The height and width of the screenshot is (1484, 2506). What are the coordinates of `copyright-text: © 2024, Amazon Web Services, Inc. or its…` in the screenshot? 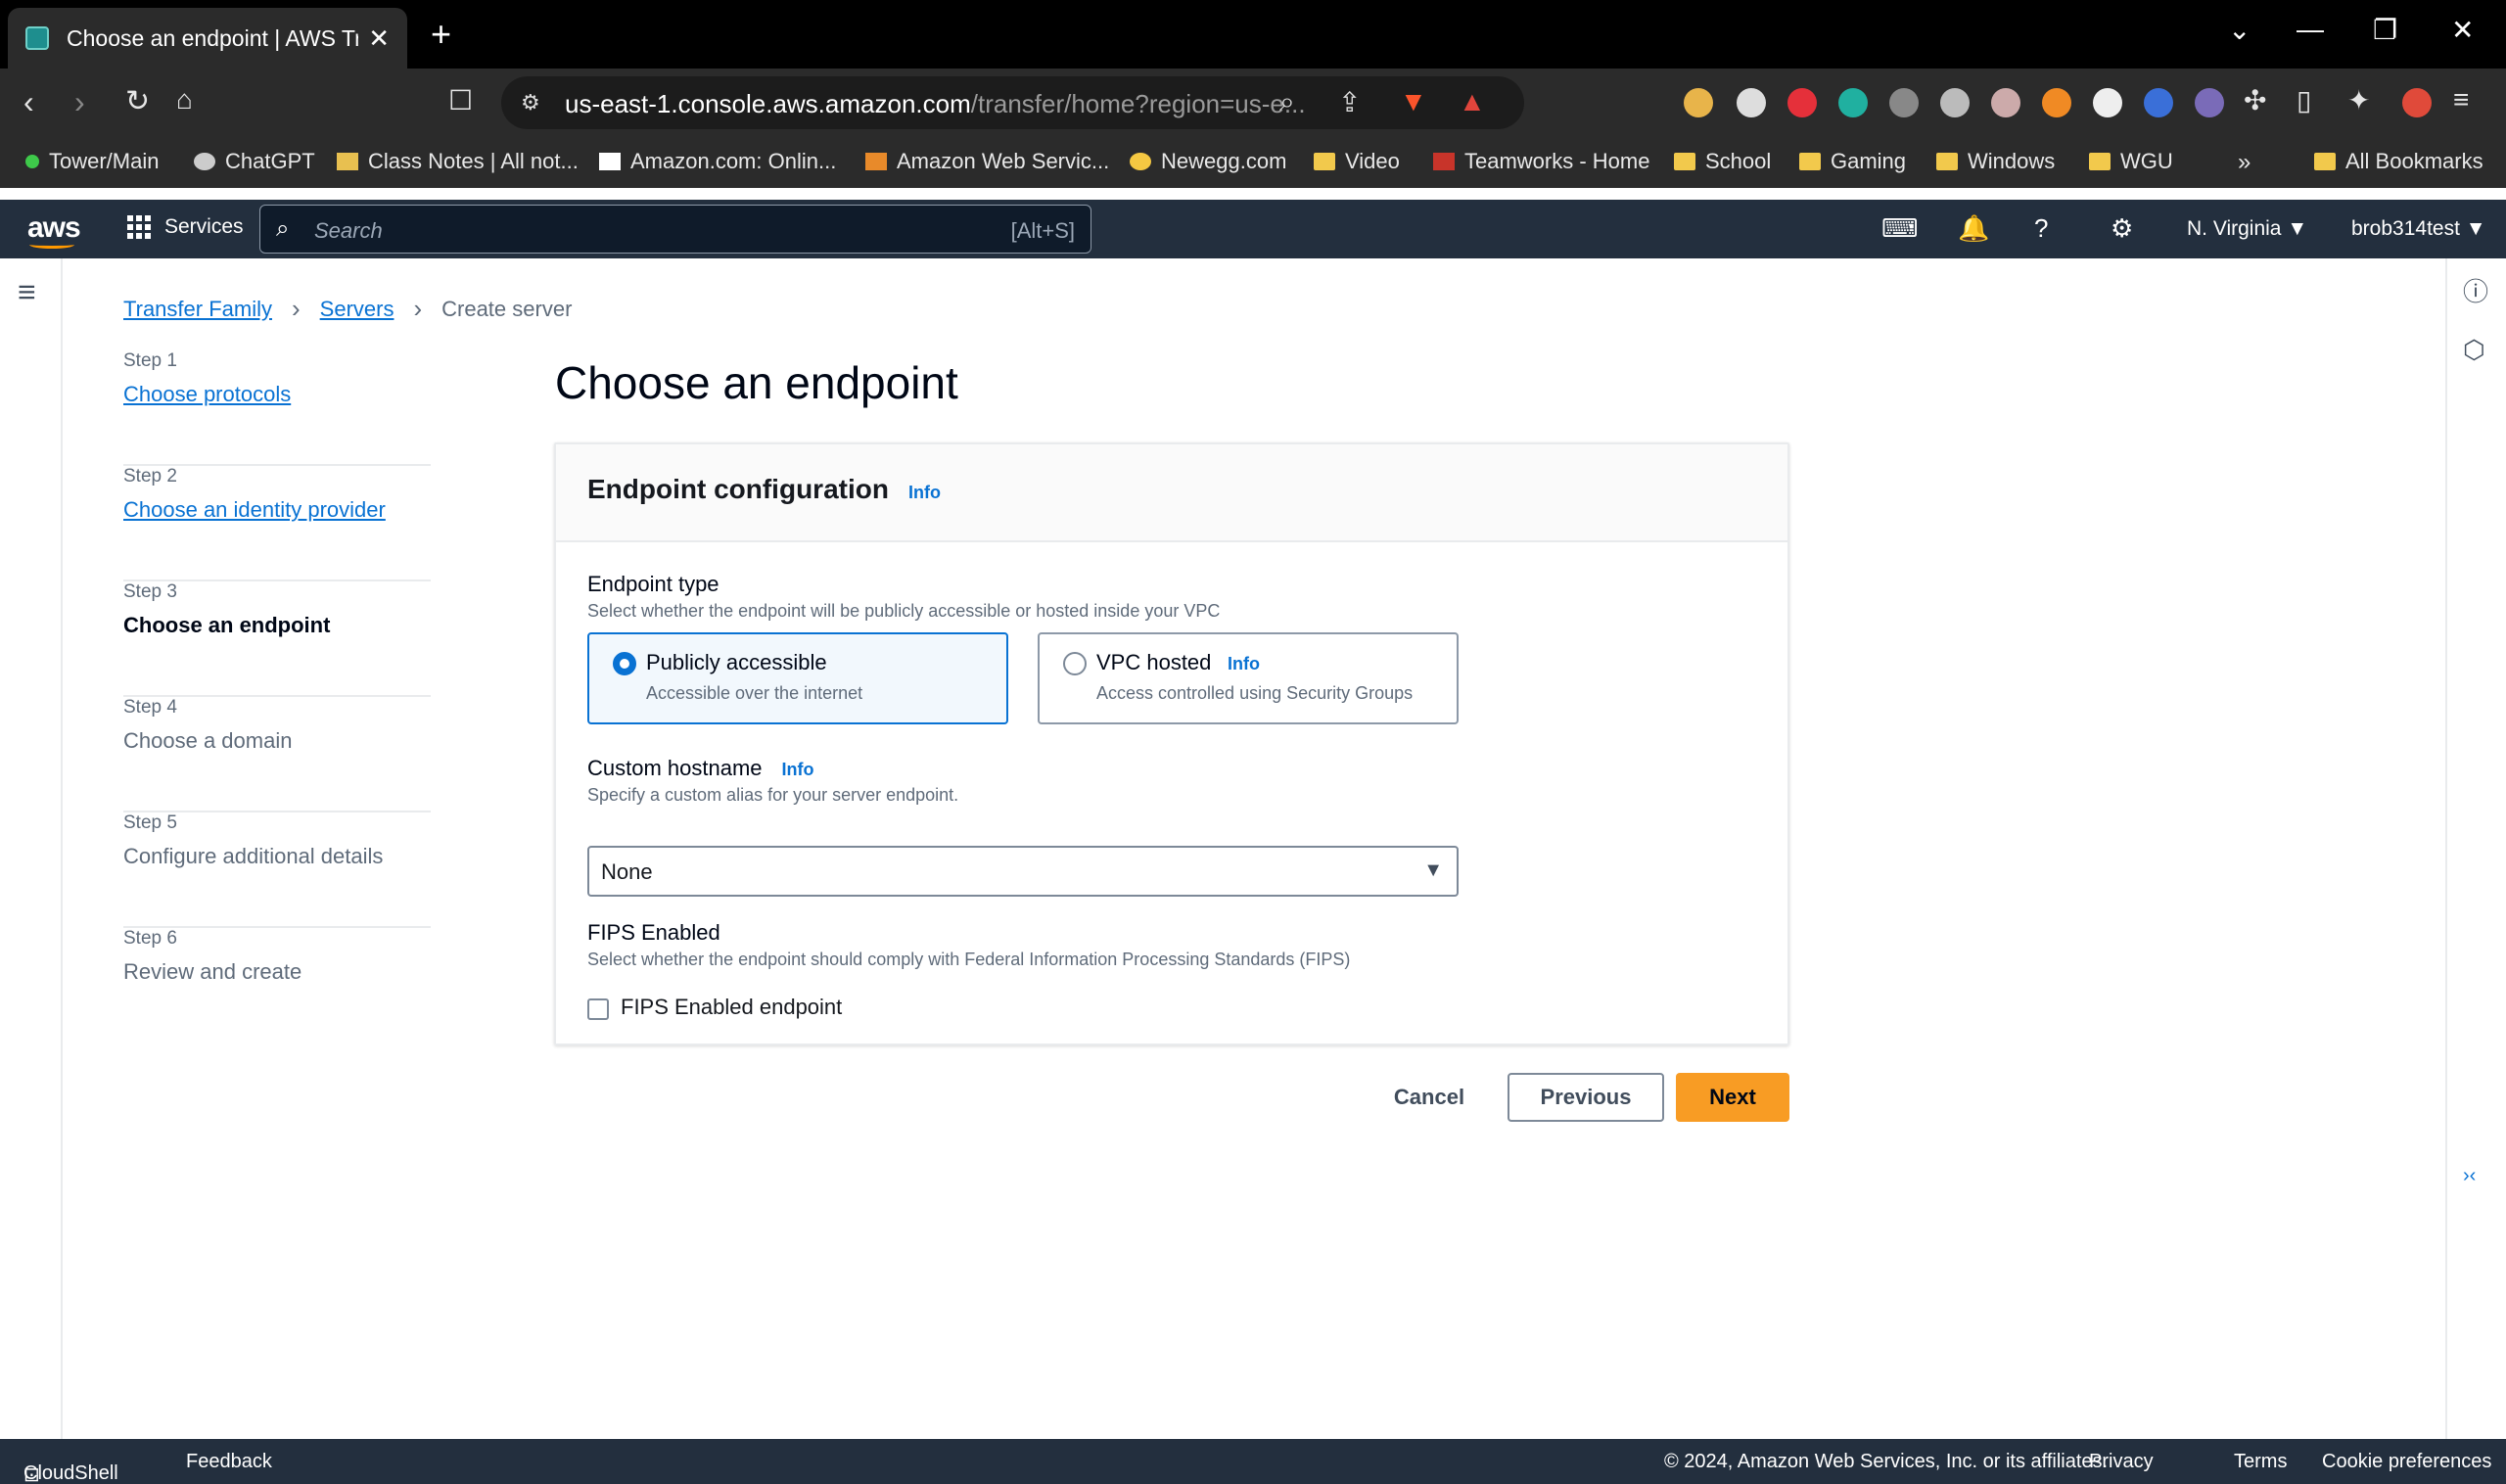 It's located at (1886, 1461).